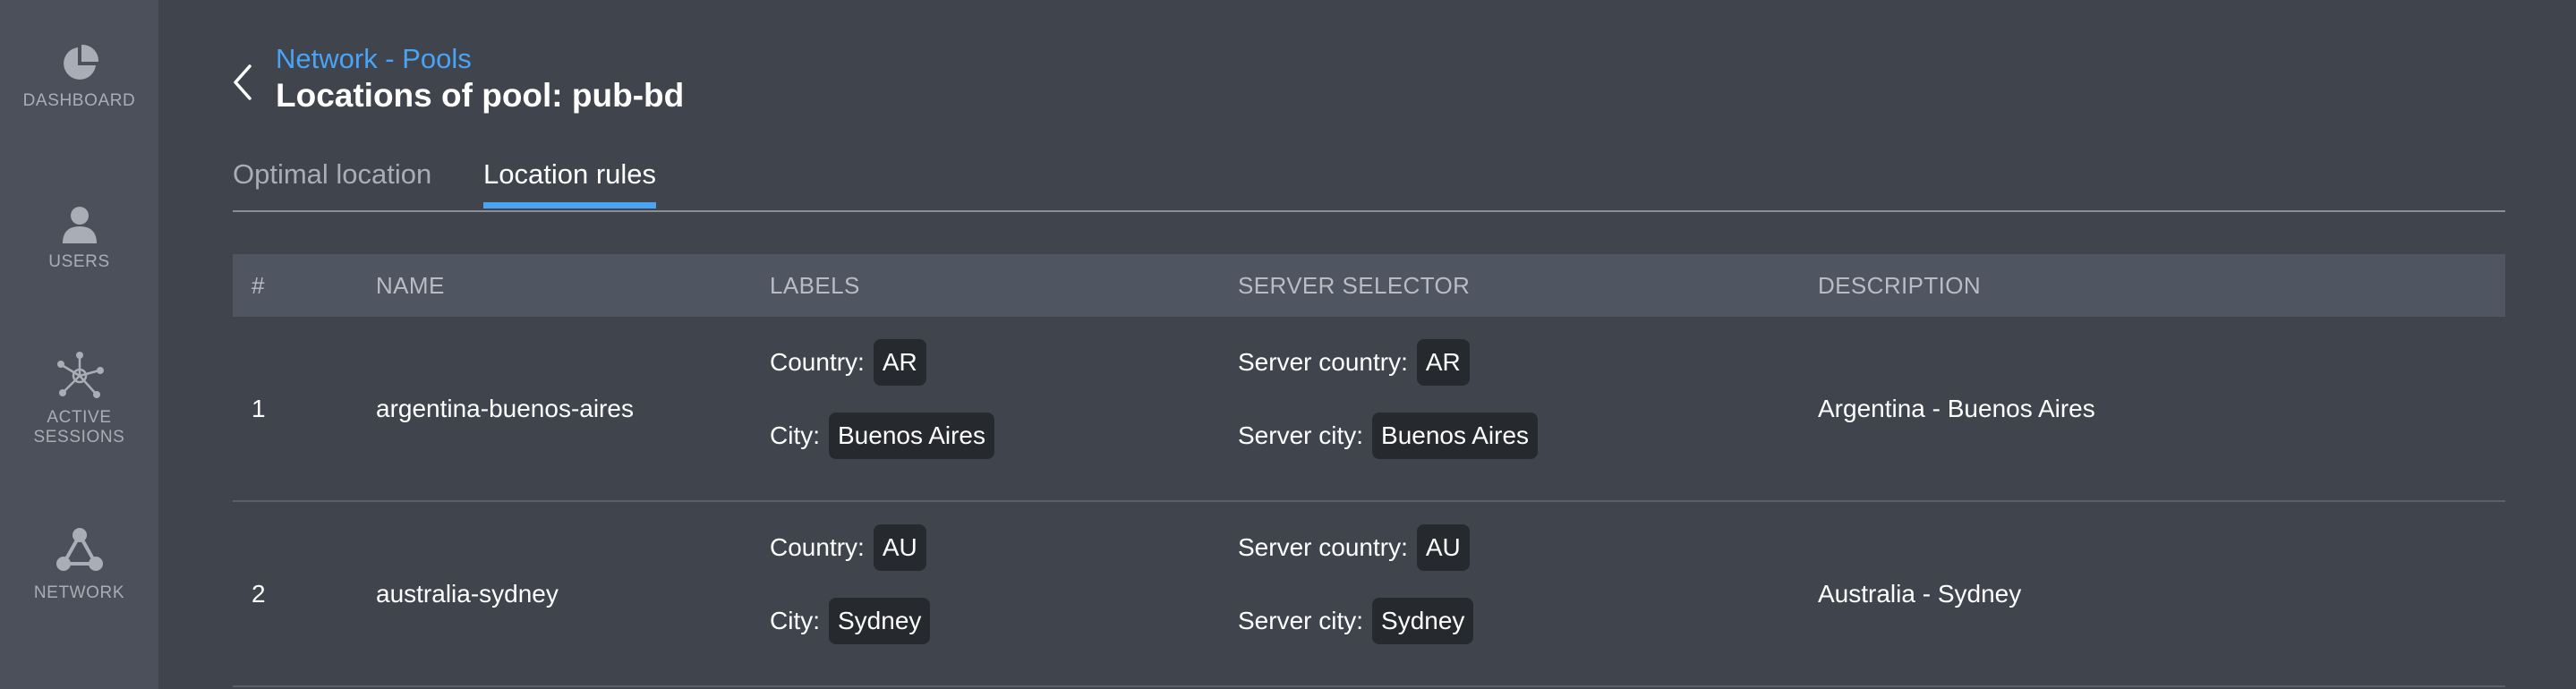  I want to click on column-header-number: #, so click(258, 286).